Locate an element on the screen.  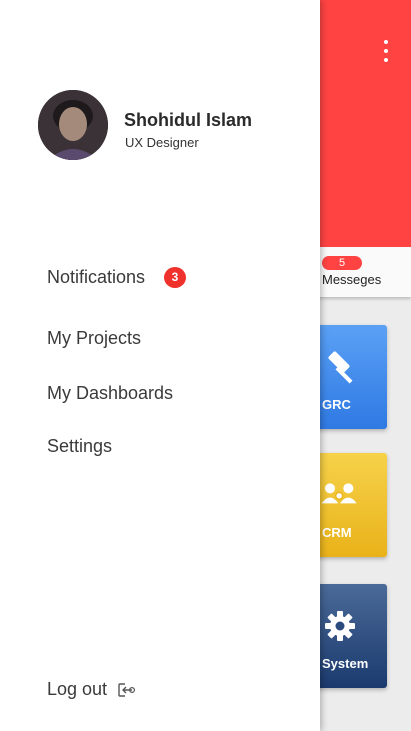
logout-label: Log out is located at coordinates (77, 689).